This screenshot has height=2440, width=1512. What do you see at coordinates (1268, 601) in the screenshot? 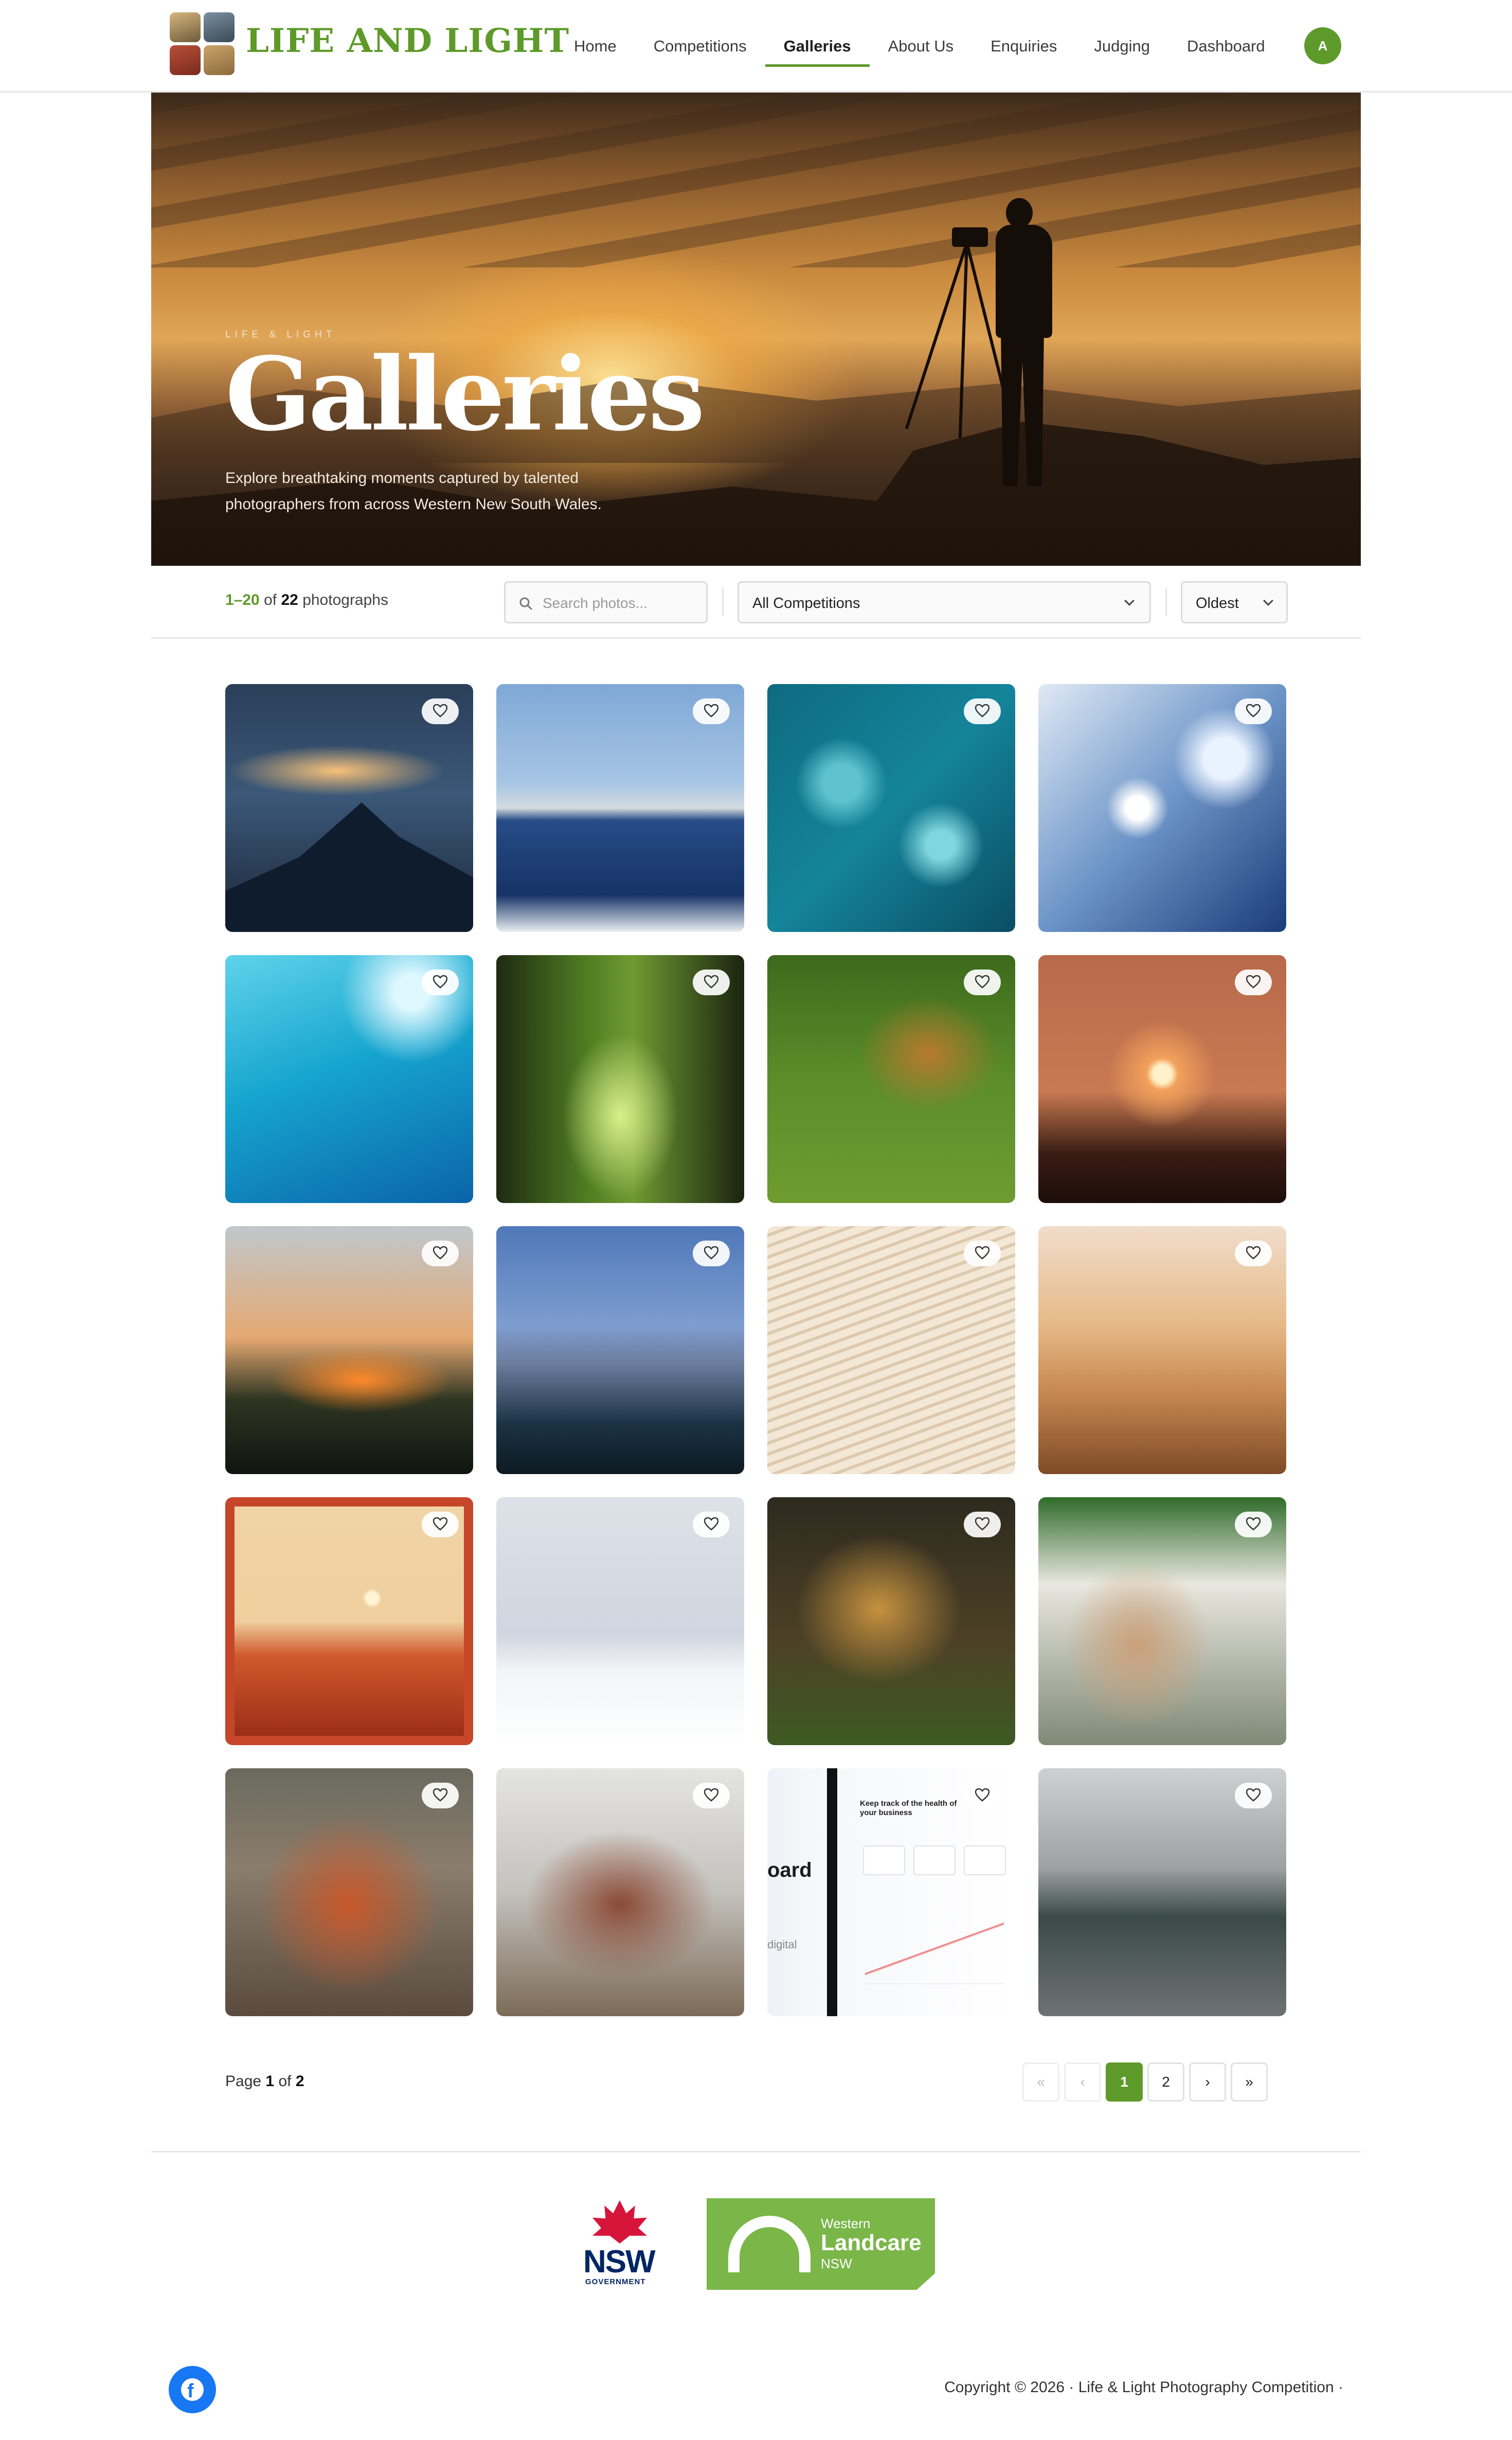
I see `chevron-down-icon` at bounding box center [1268, 601].